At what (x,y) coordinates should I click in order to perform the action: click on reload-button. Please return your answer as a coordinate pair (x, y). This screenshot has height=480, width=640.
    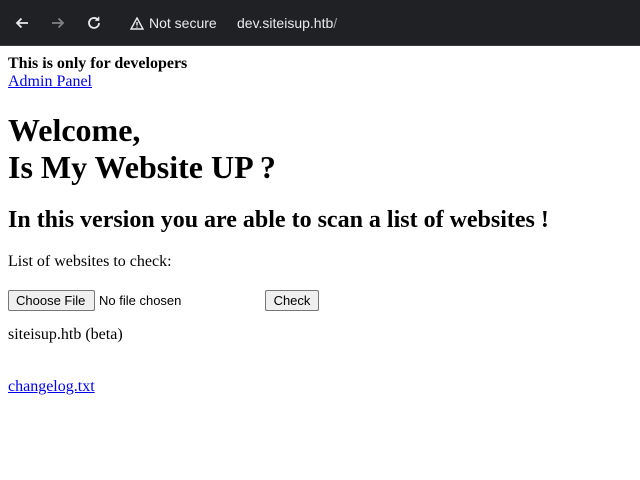
    Looking at the image, I should click on (94, 23).